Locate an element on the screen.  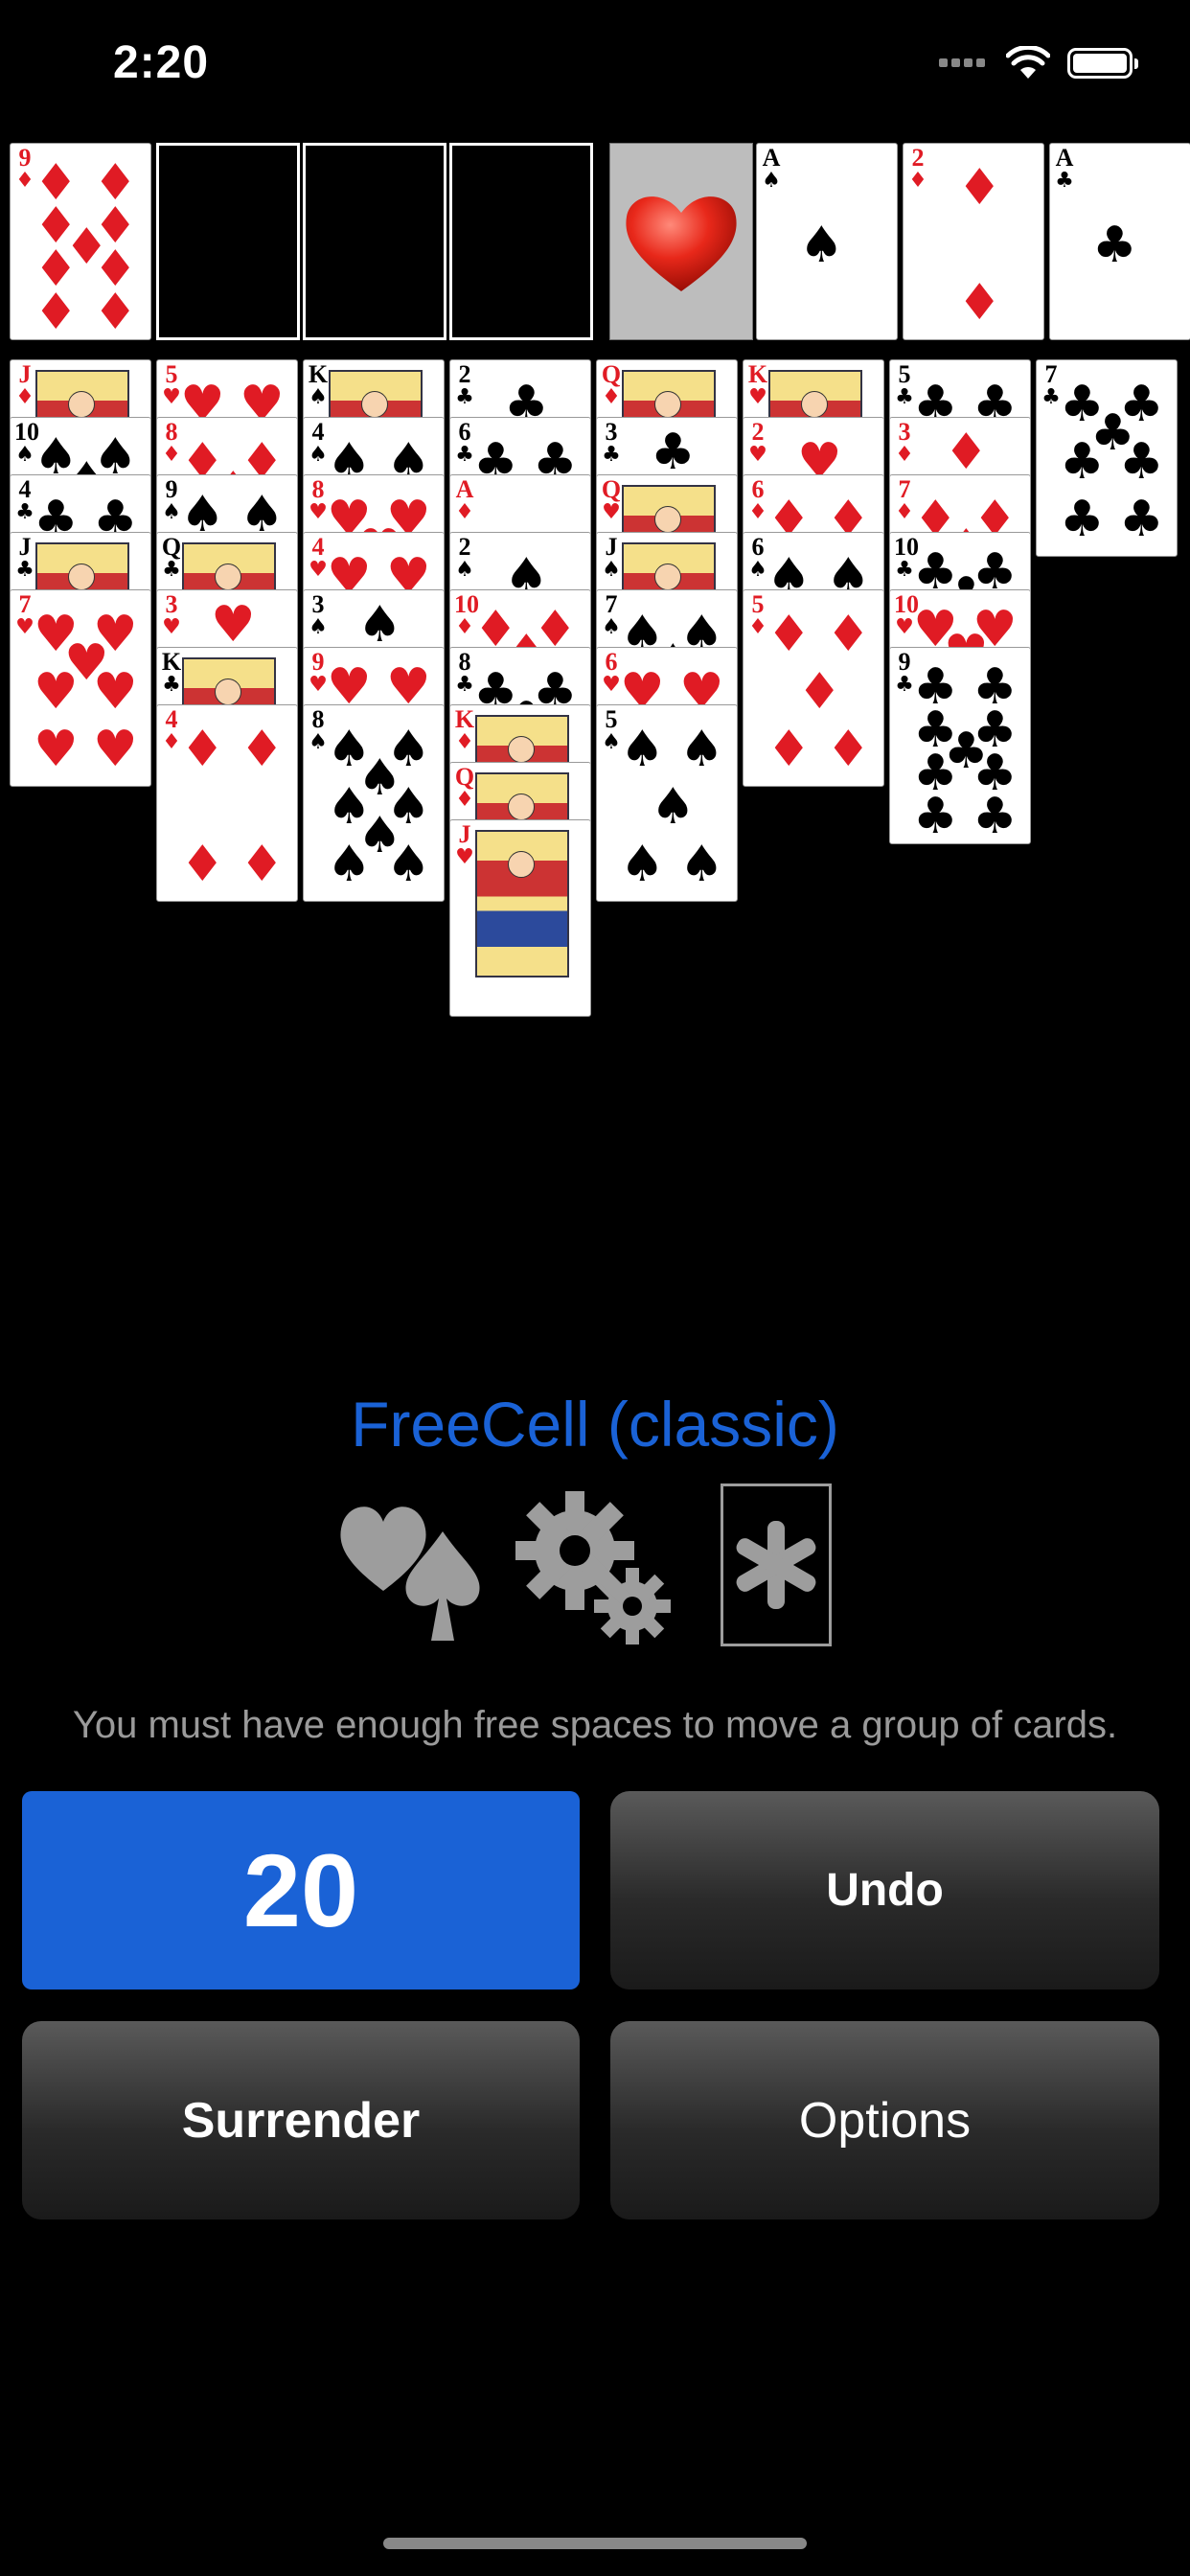
card-index: 8 ♦ is located at coordinates (171, 443).